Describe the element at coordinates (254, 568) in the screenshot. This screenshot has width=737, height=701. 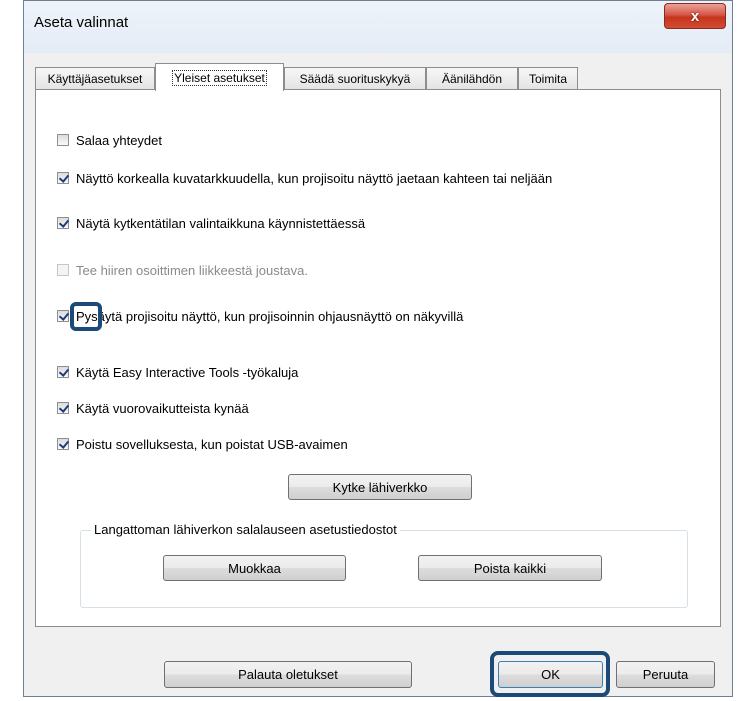
I see `edit-button: Muokkaa` at that location.